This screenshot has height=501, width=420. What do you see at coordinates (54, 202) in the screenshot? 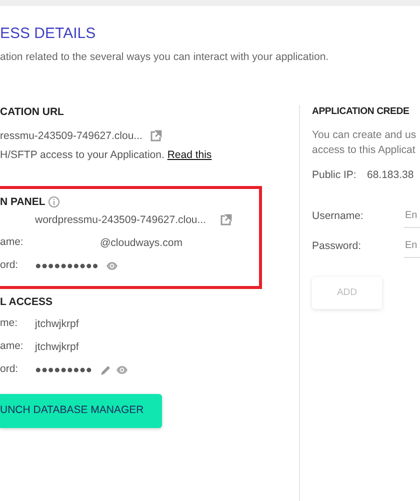
I see `info-icon` at bounding box center [54, 202].